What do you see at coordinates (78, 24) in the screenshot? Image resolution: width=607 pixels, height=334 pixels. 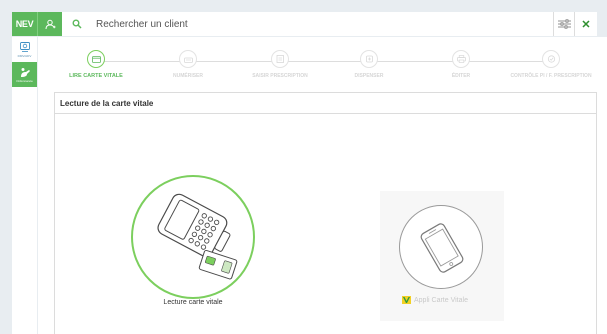 I see `search-icon` at bounding box center [78, 24].